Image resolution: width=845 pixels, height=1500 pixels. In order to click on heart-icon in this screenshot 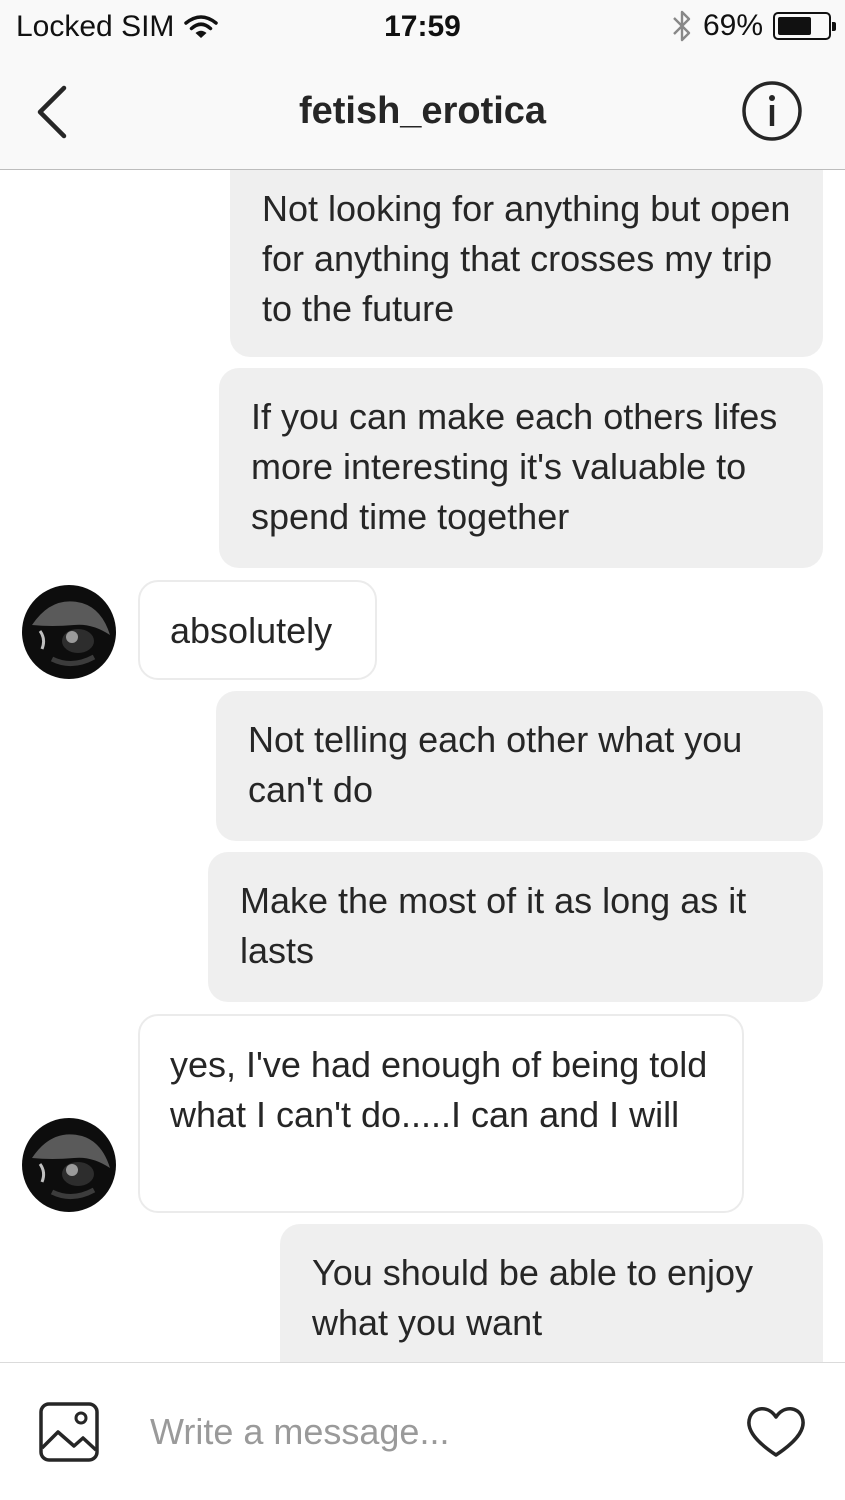, I will do `click(776, 1431)`.